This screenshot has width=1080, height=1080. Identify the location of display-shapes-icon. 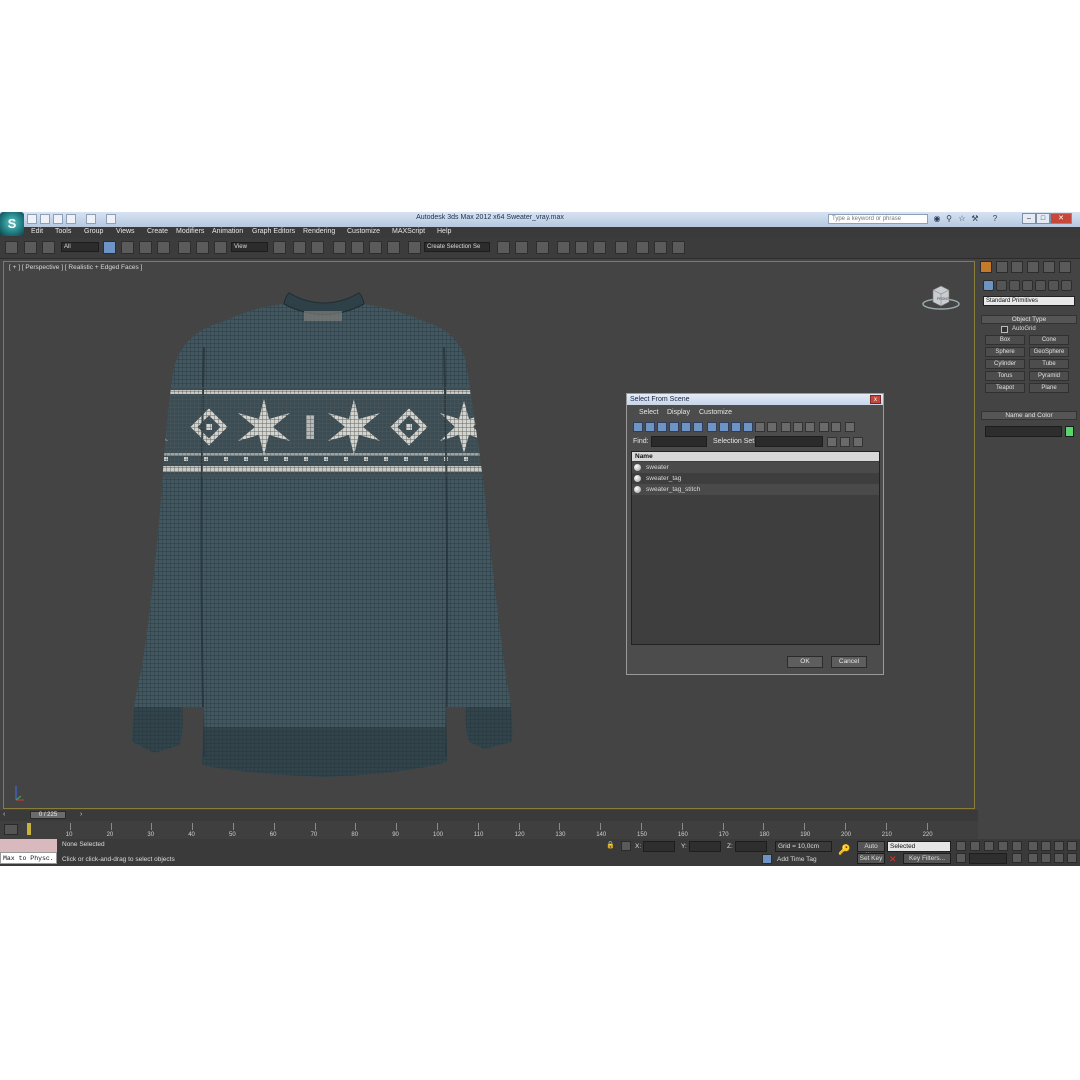
(650, 427).